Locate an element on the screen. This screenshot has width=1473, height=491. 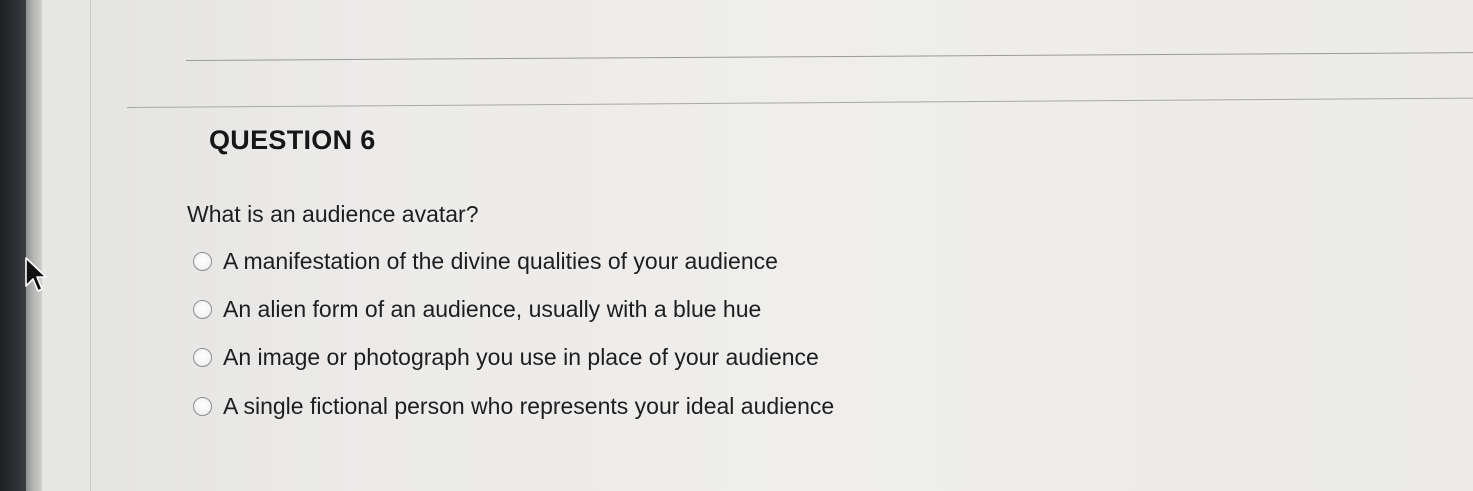
window-edge is located at coordinates (34, 245).